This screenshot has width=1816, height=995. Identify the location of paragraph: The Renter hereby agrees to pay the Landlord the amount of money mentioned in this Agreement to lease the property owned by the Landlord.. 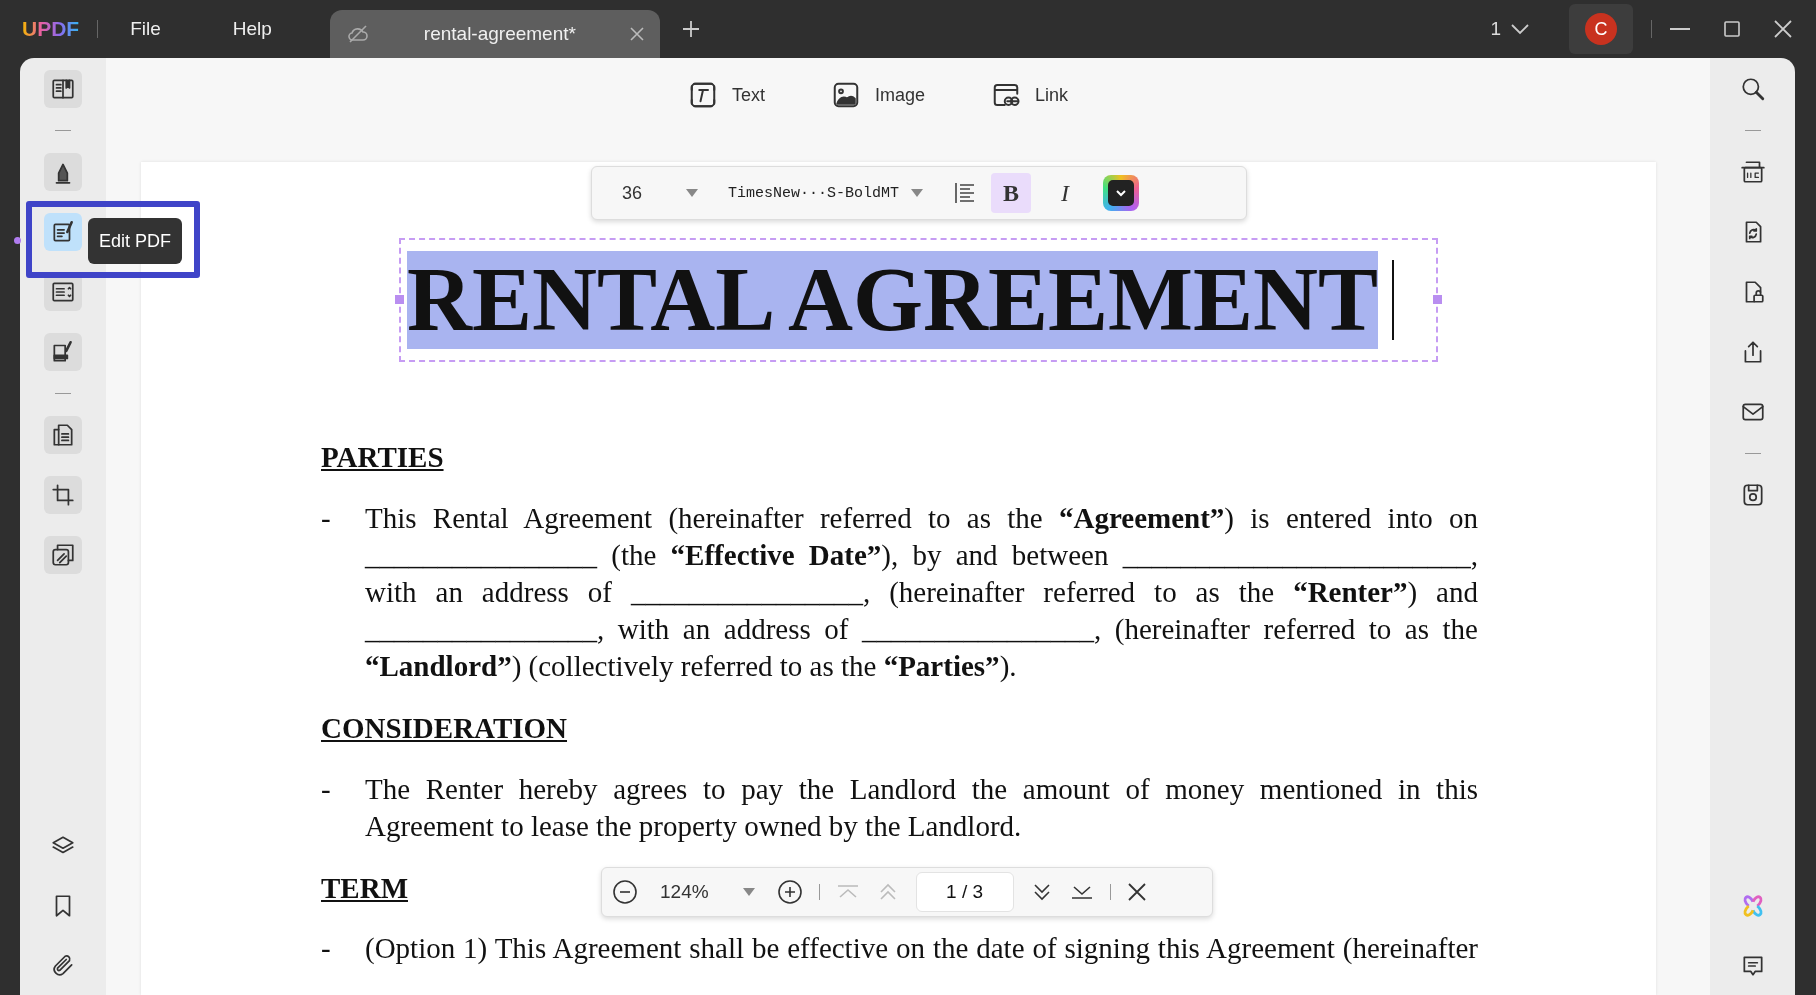
(921, 807).